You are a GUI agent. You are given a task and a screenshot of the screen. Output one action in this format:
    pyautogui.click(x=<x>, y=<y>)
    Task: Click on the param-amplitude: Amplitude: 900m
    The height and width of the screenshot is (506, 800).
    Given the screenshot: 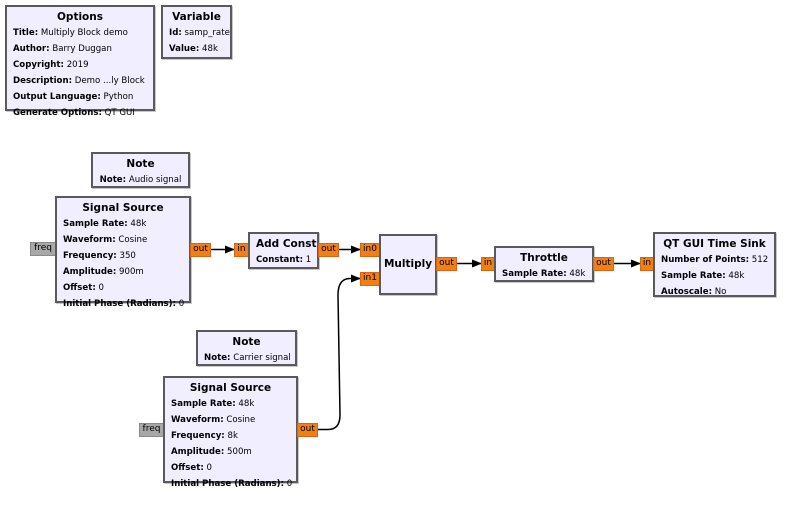 What is the action you would take?
    pyautogui.click(x=103, y=272)
    